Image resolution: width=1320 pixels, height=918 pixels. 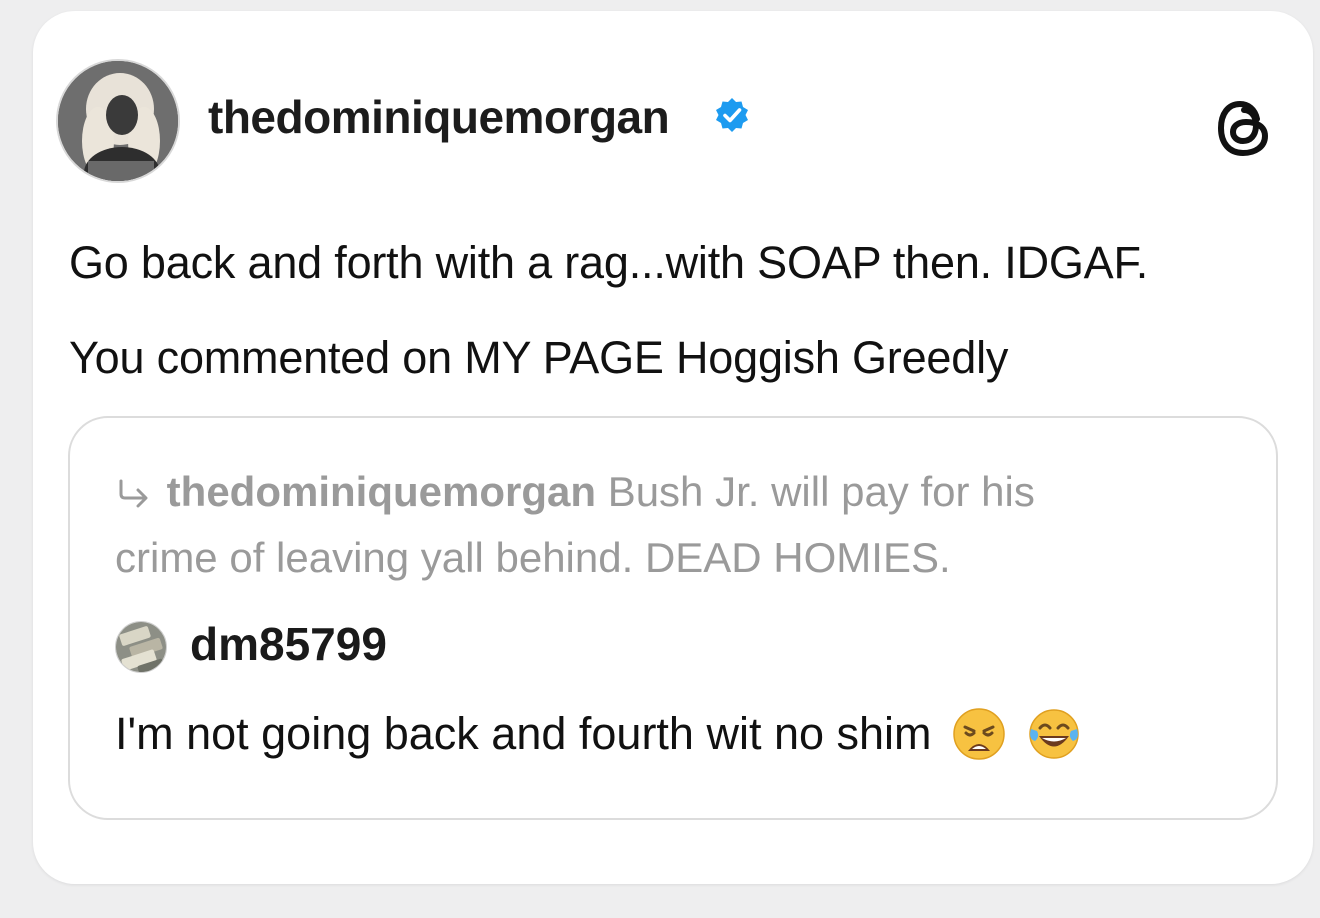 What do you see at coordinates (821, 491) in the screenshot?
I see `reply-to-text: Bush Jr. will pay for his` at bounding box center [821, 491].